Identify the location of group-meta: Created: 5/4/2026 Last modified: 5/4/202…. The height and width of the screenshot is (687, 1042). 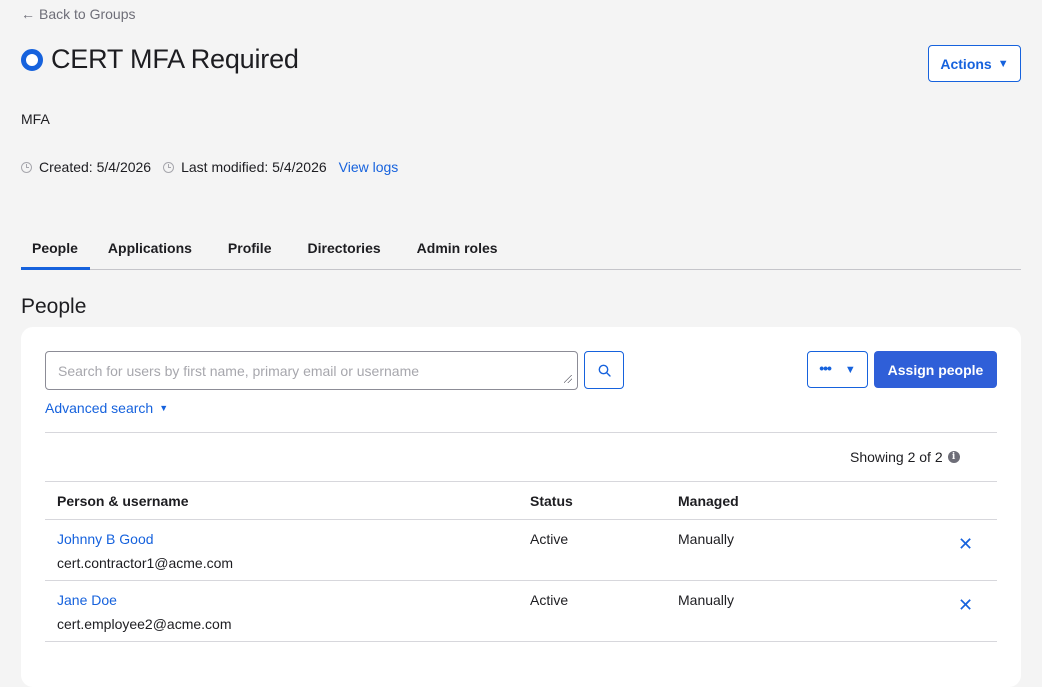
(209, 167).